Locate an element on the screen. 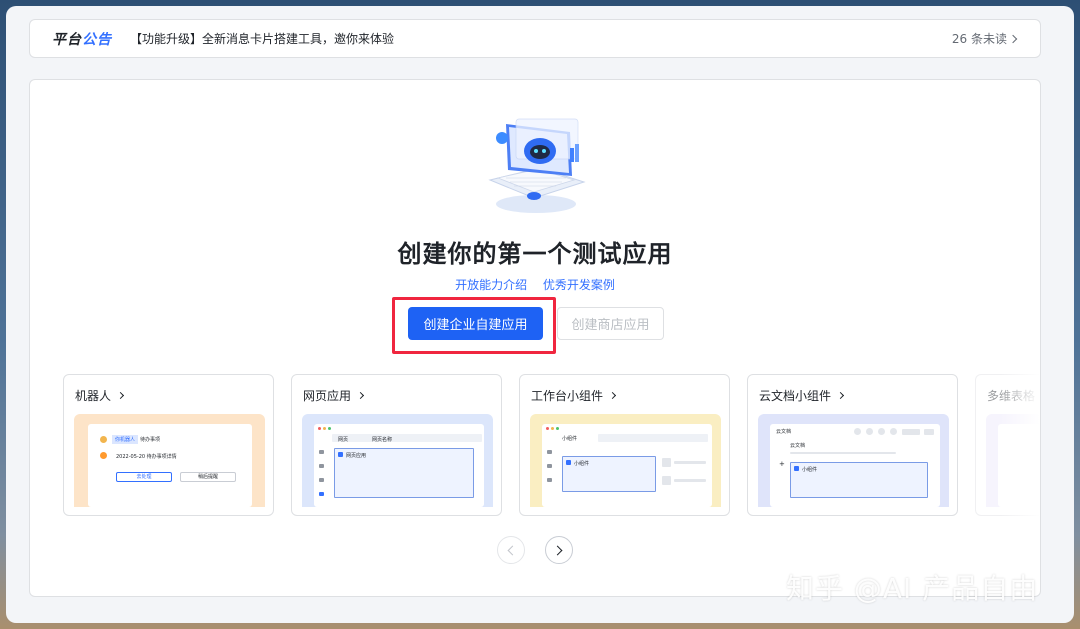  card-header: 云文档小组件 is located at coordinates (802, 395).